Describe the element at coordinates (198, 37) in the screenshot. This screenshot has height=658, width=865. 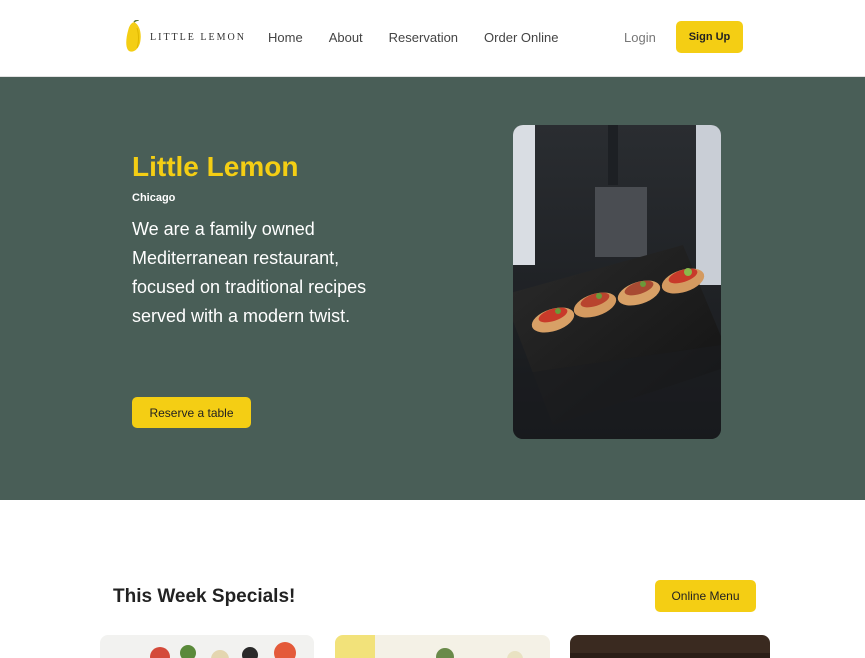
I see `logo-text: LITTLE LEMON` at that location.